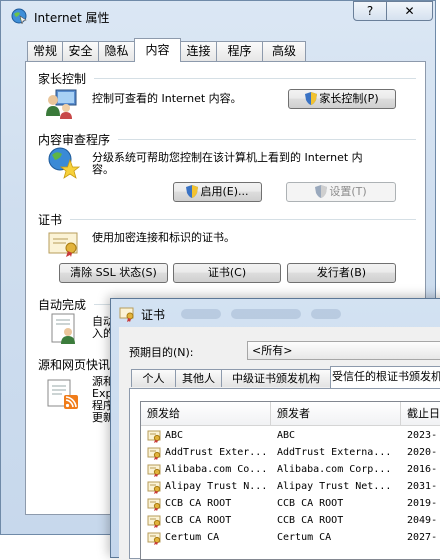 Image resolution: width=440 pixels, height=560 pixels. Describe the element at coordinates (422, 537) in the screenshot. I see `cell-expiration: 2027-` at that location.